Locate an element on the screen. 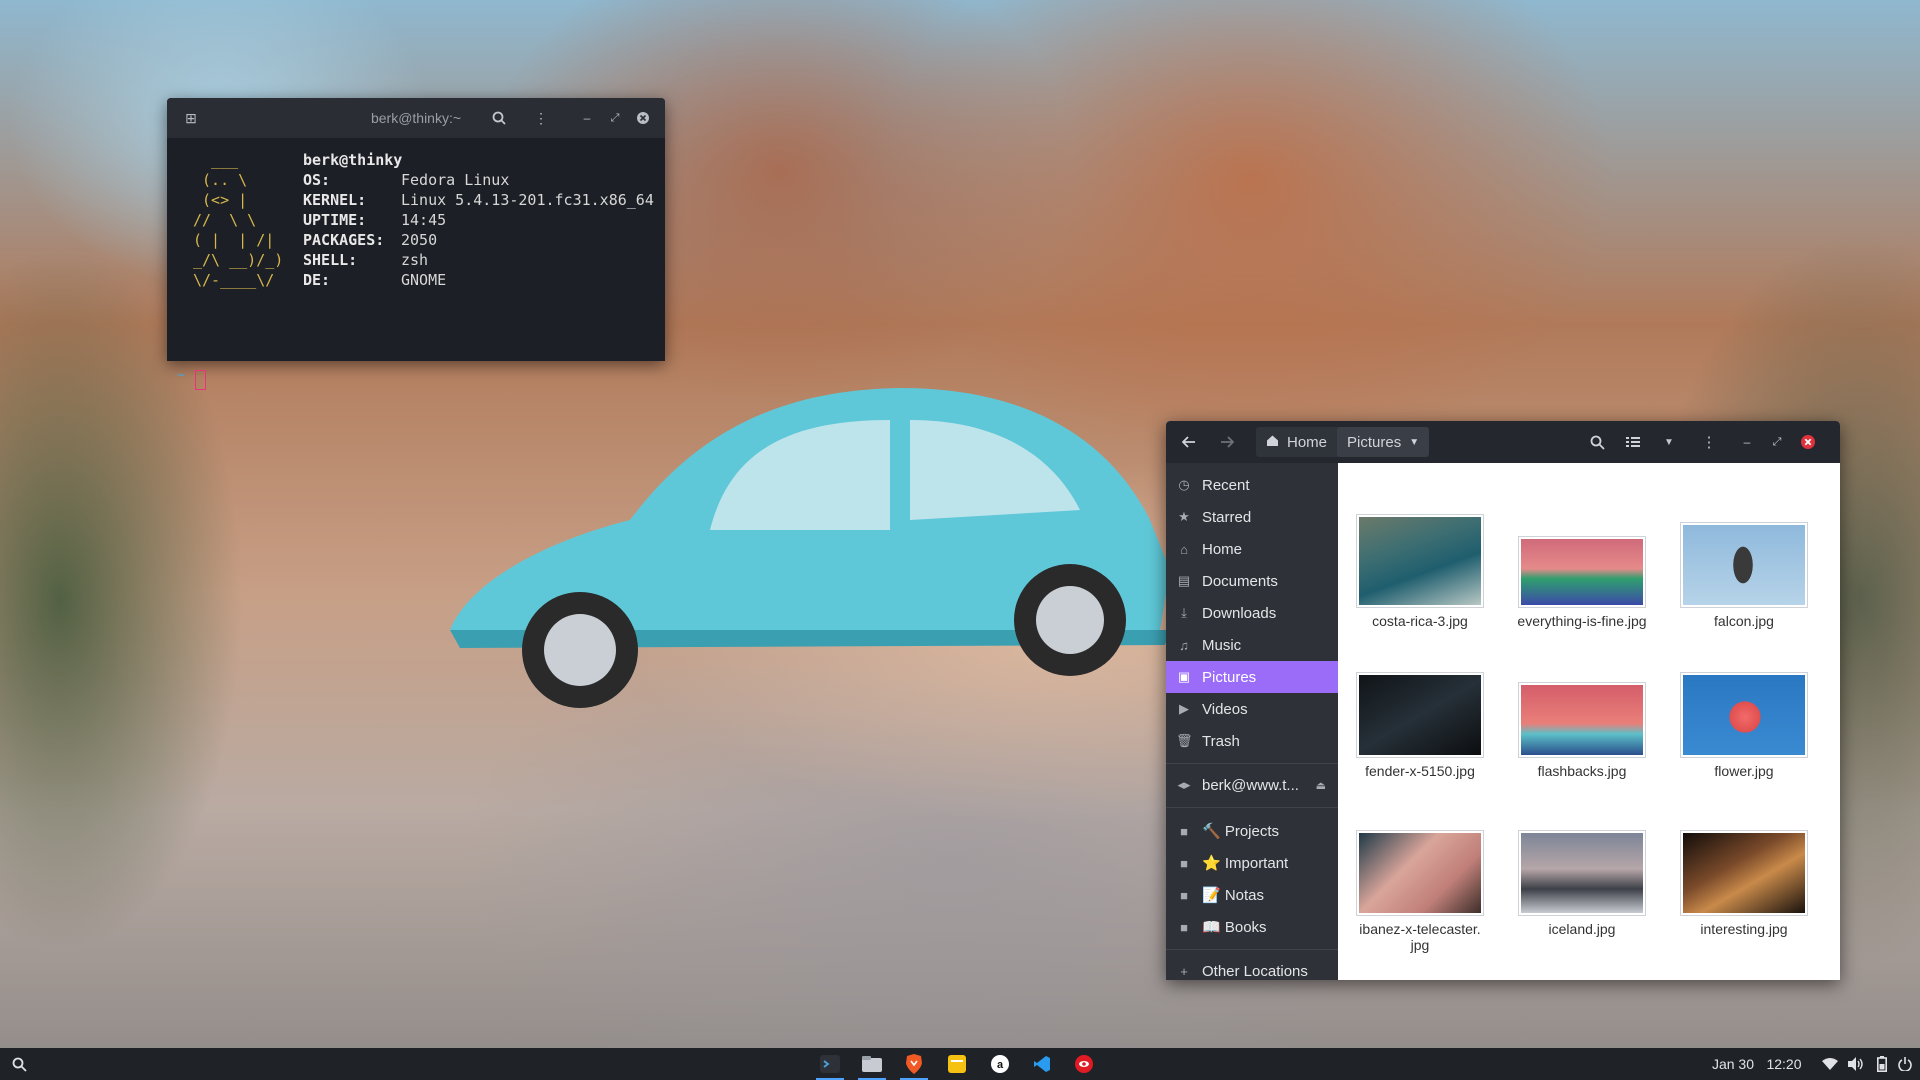 The image size is (1920, 1080). info-key: PACKAGES: is located at coordinates (344, 240).